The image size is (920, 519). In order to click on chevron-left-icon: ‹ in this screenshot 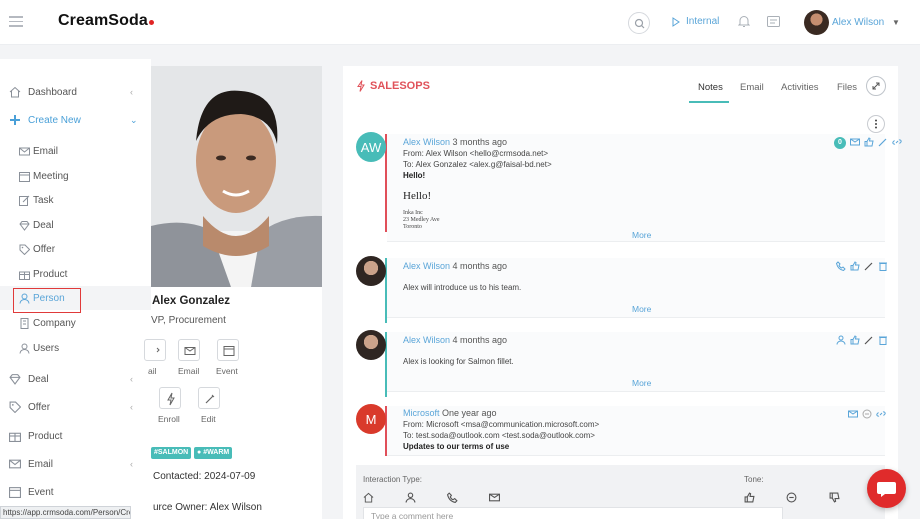, I will do `click(131, 92)`.